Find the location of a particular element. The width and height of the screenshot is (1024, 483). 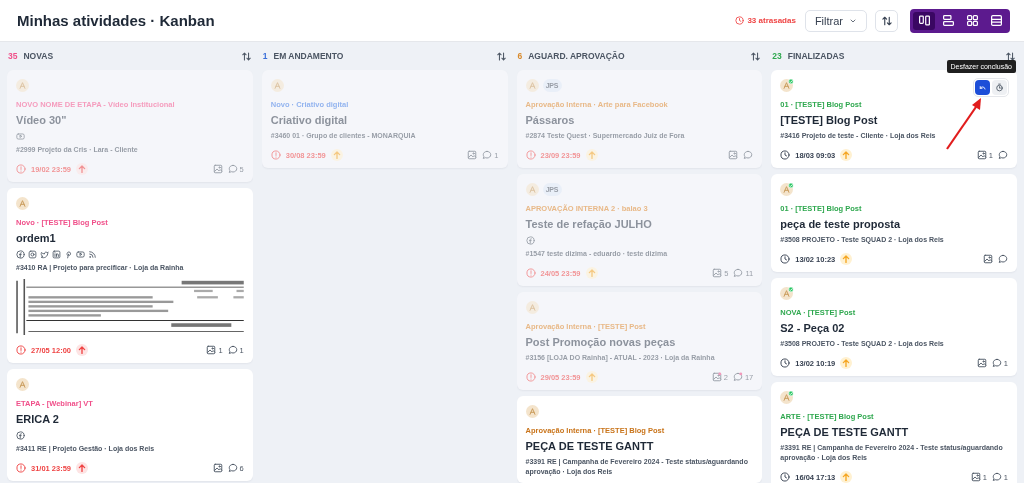

column-count: 6 is located at coordinates (520, 56).